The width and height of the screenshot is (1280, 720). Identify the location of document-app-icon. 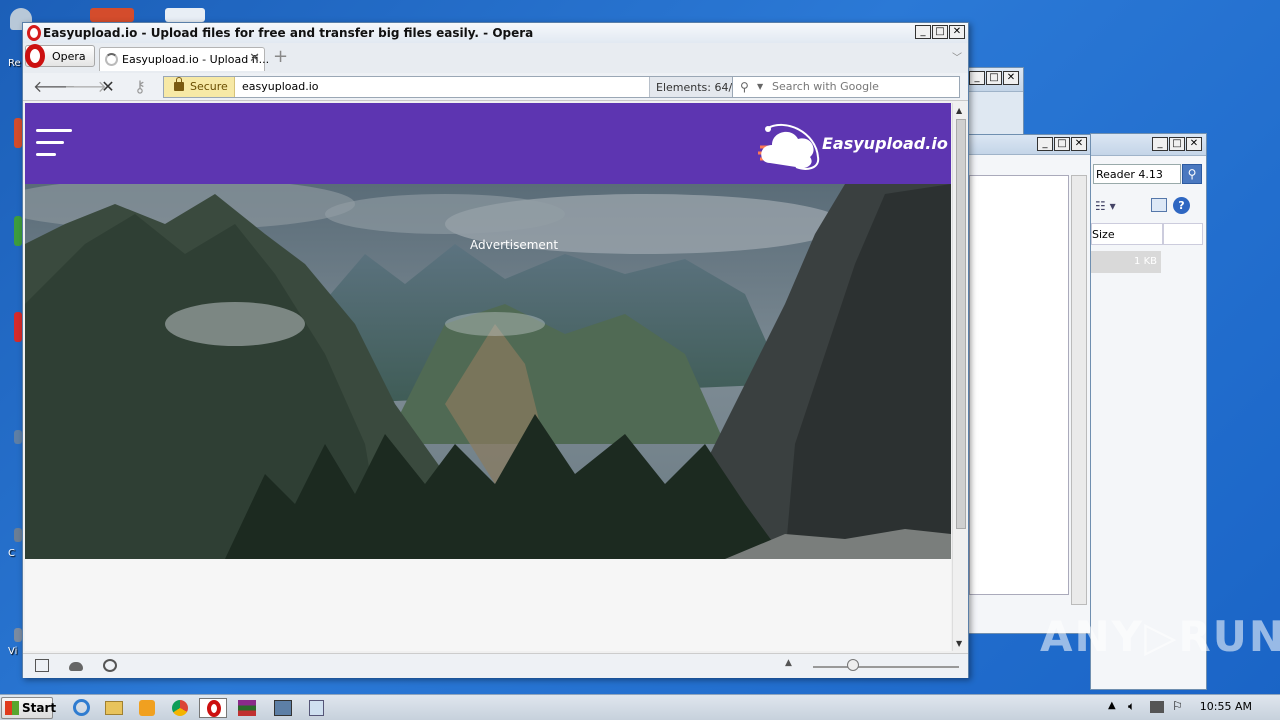
(316, 708).